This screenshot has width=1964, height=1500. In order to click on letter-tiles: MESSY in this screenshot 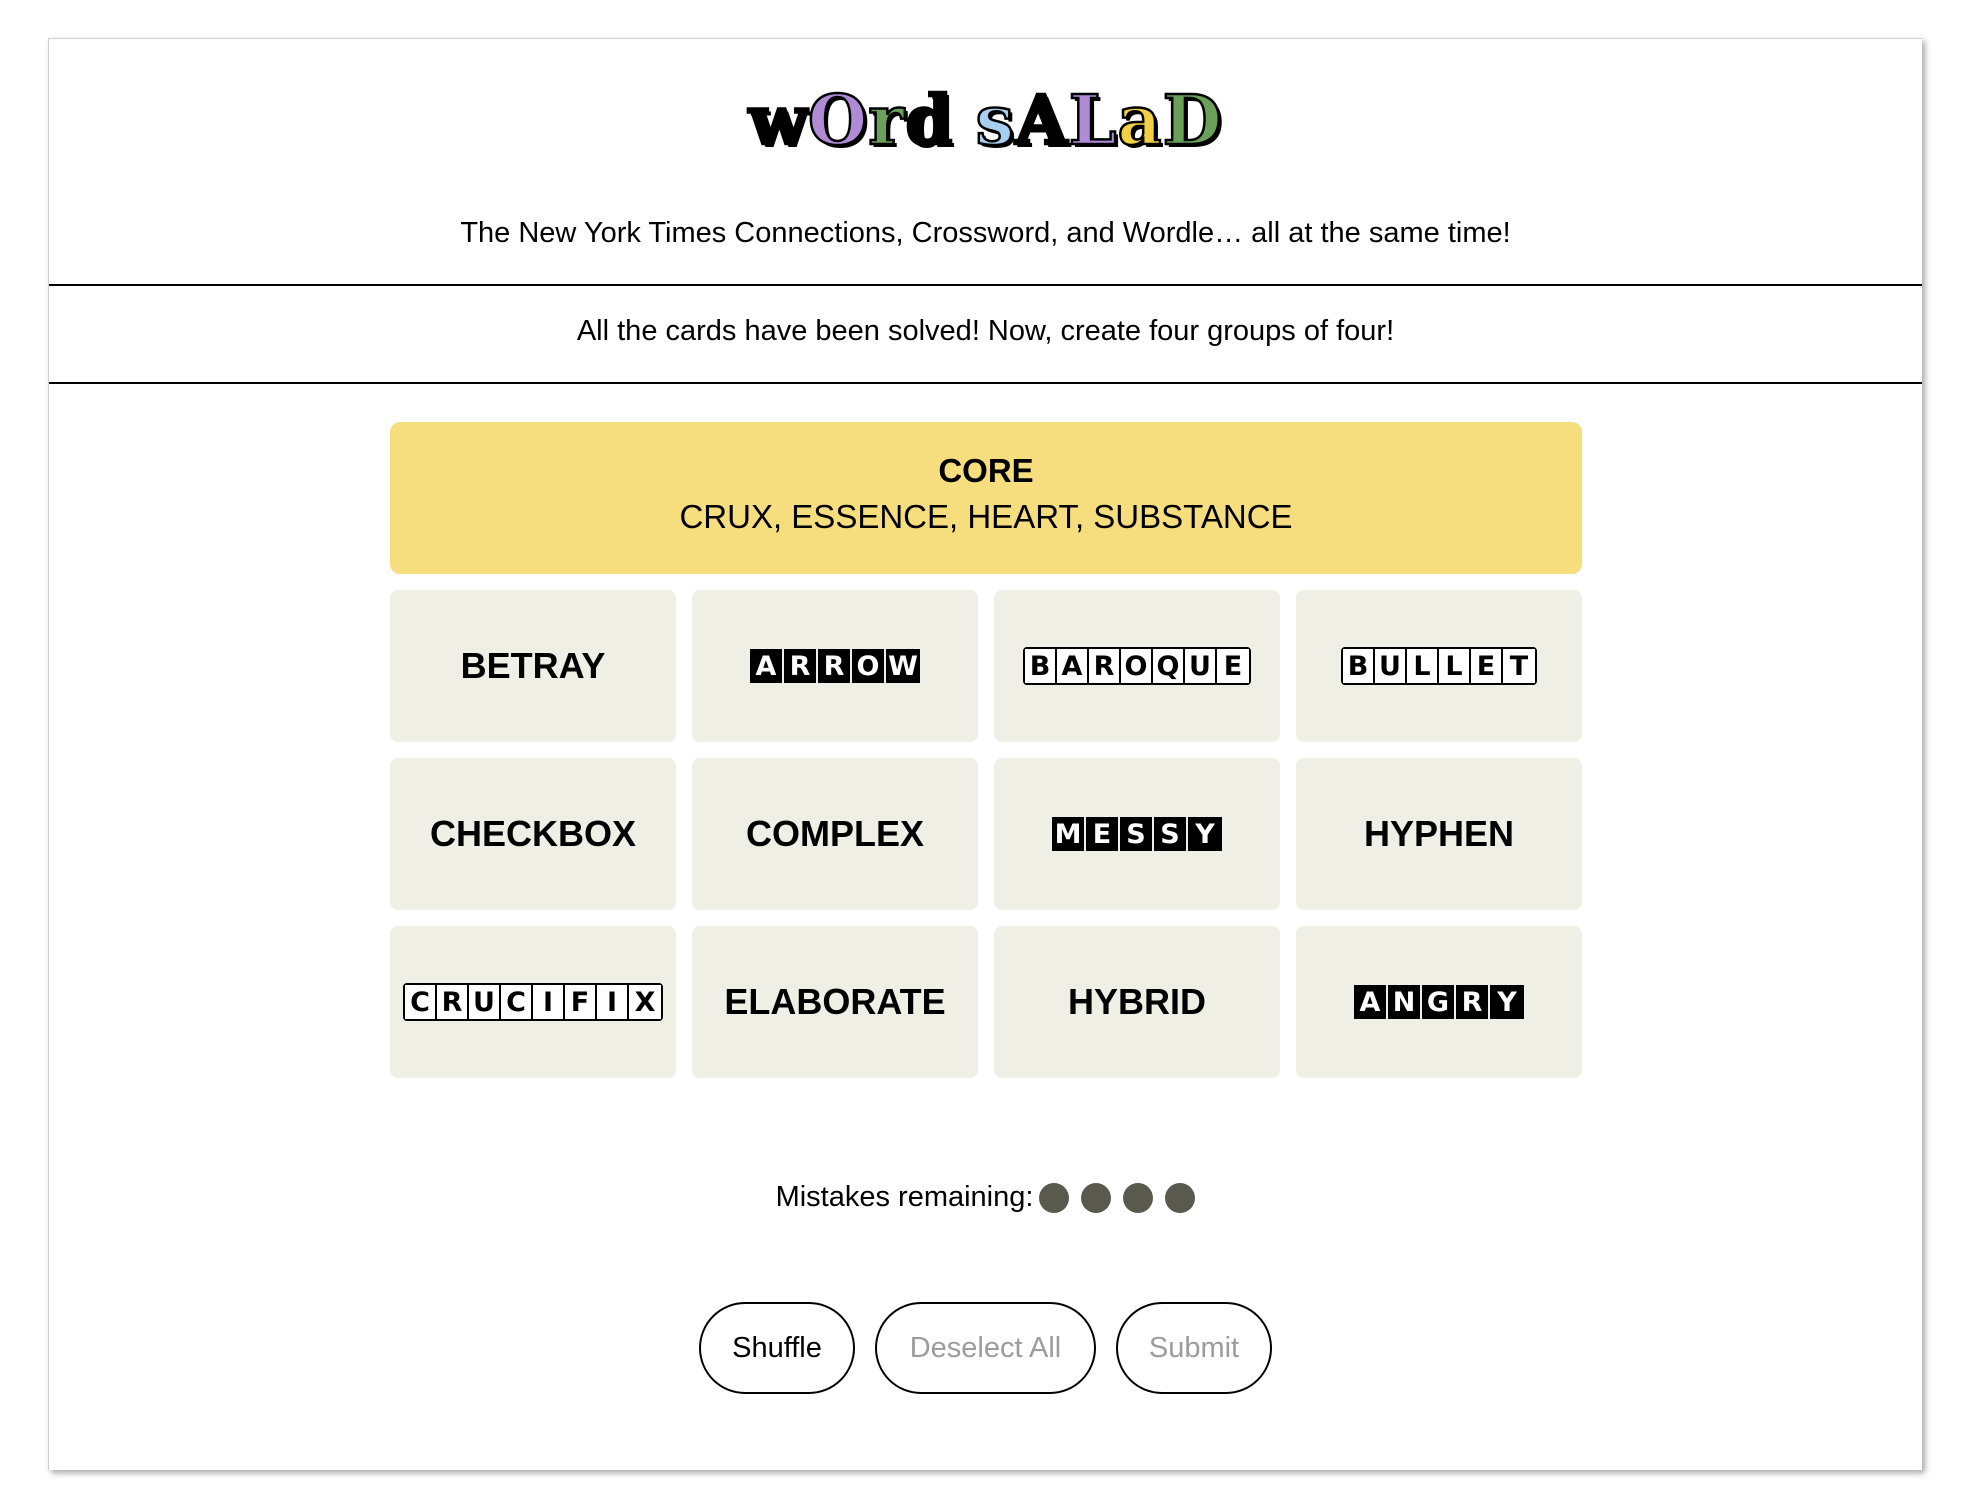, I will do `click(1137, 834)`.